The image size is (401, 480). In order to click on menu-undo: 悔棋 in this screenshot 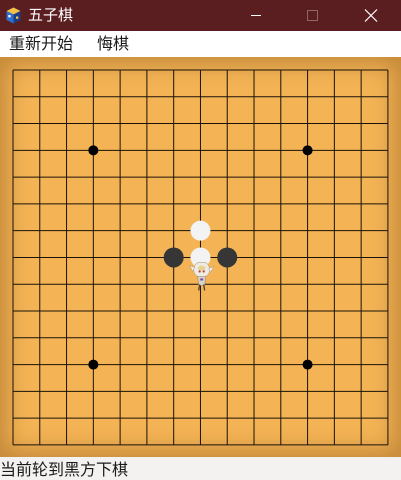, I will do `click(113, 44)`.